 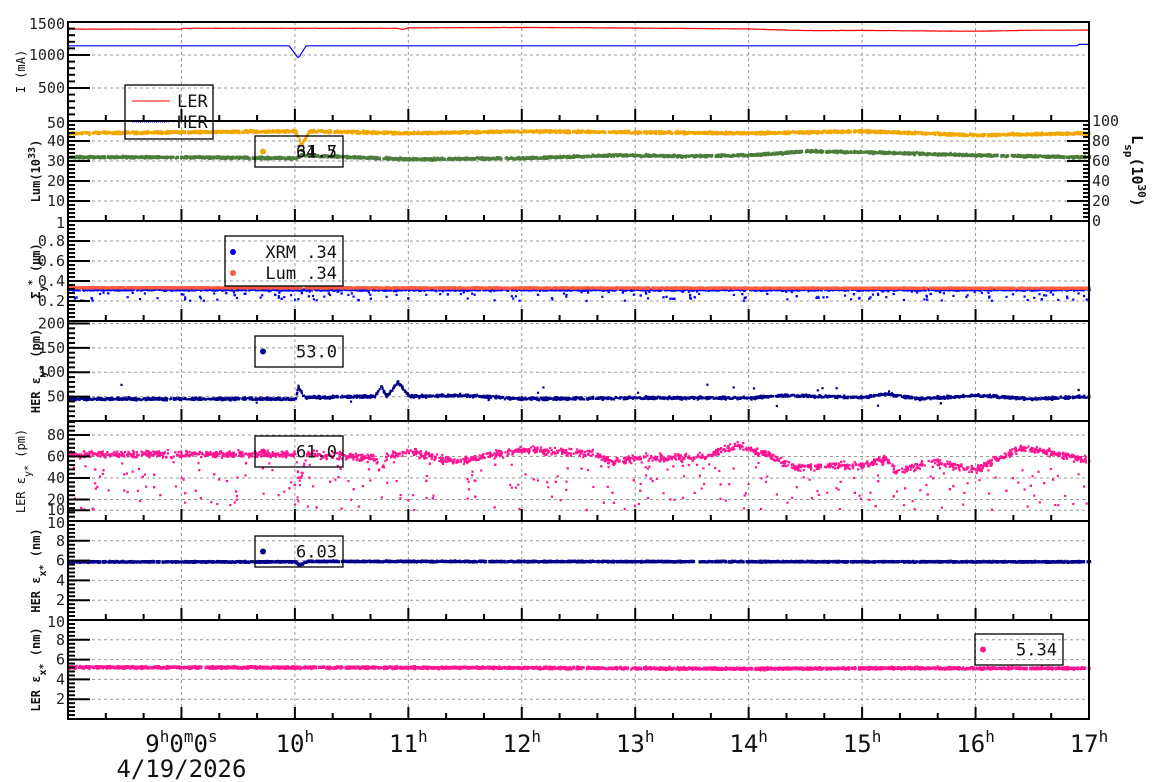 What do you see at coordinates (1101, 201) in the screenshot?
I see `right-tick-label: 20` at bounding box center [1101, 201].